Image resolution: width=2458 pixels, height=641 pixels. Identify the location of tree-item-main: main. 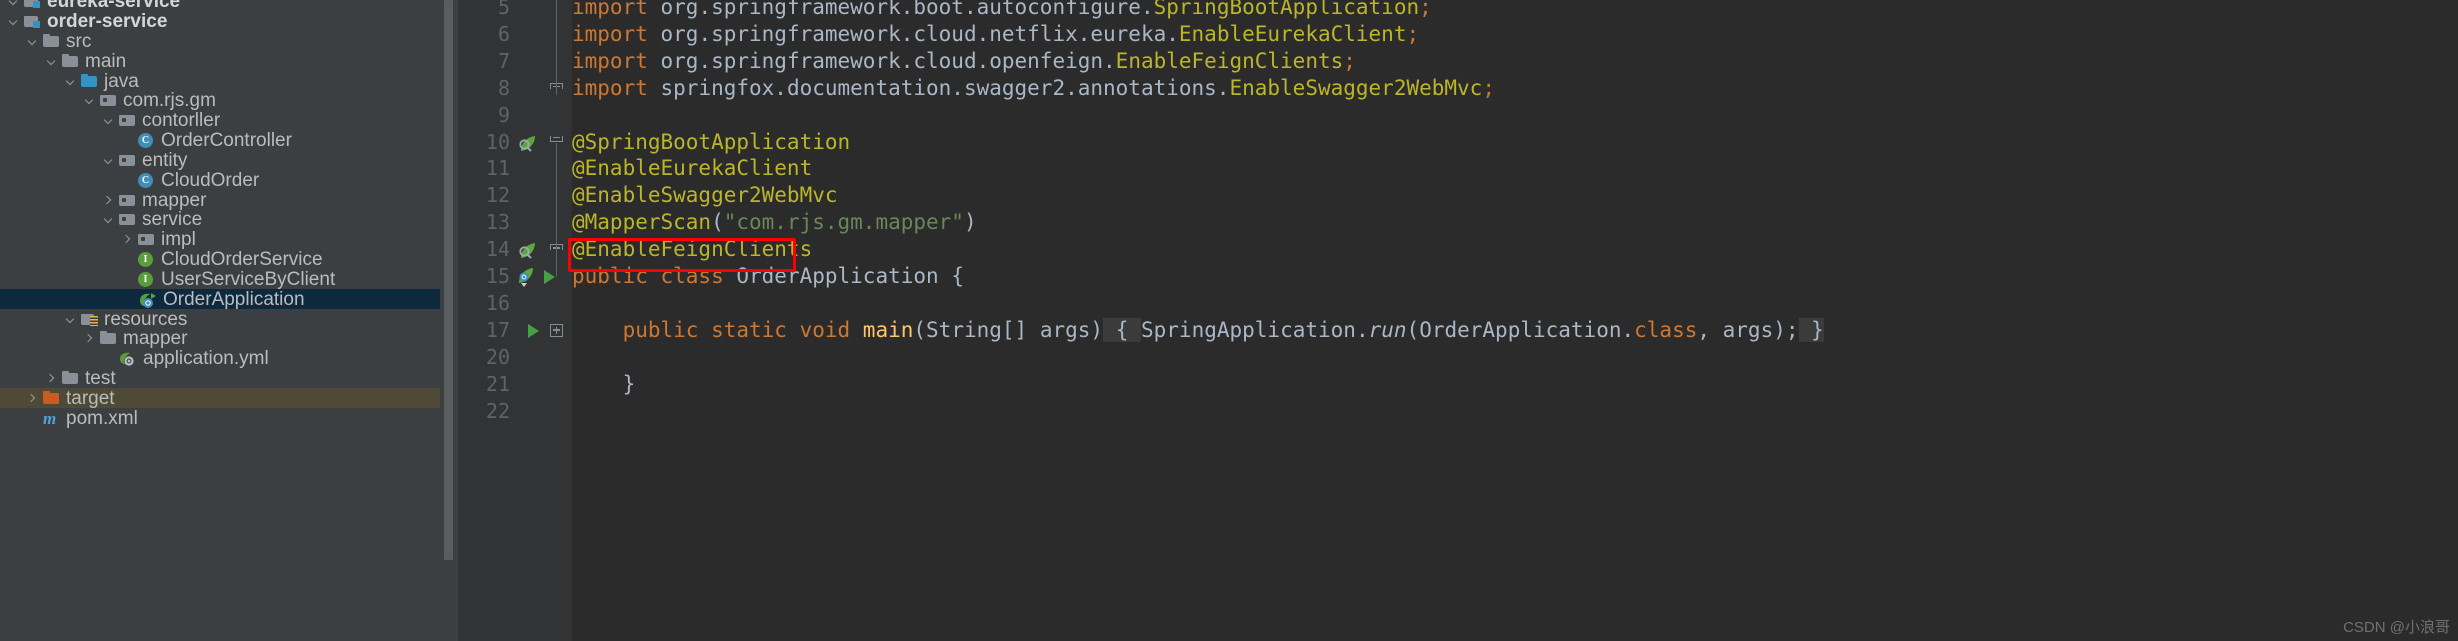
(220, 61).